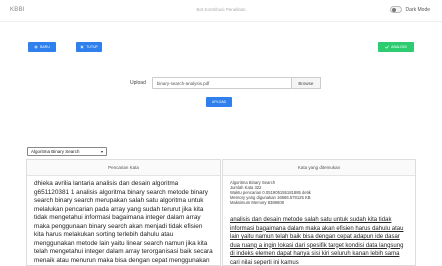  What do you see at coordinates (123, 168) in the screenshot?
I see `search-text-panel-title: Pencarian Kata` at bounding box center [123, 168].